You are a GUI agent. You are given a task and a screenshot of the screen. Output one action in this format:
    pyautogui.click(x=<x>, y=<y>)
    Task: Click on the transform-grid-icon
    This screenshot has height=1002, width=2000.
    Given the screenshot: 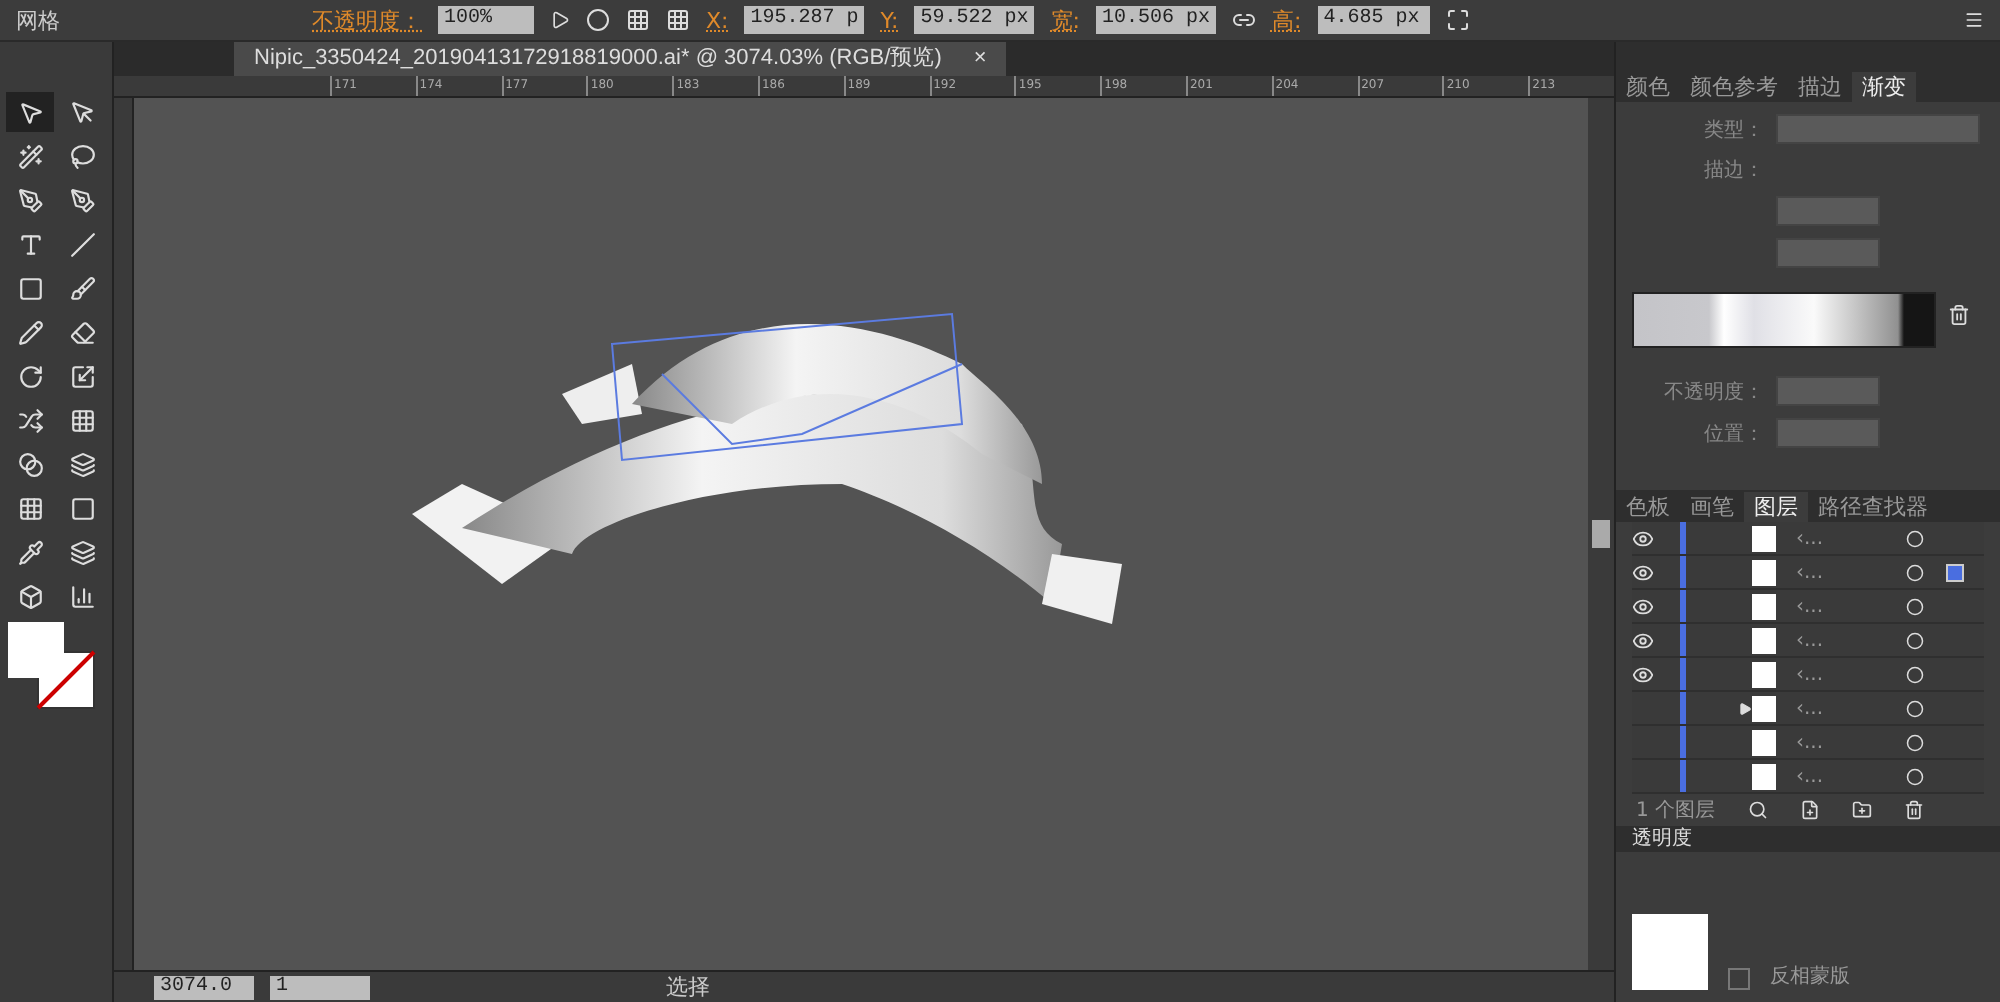 What is the action you would take?
    pyautogui.click(x=678, y=20)
    